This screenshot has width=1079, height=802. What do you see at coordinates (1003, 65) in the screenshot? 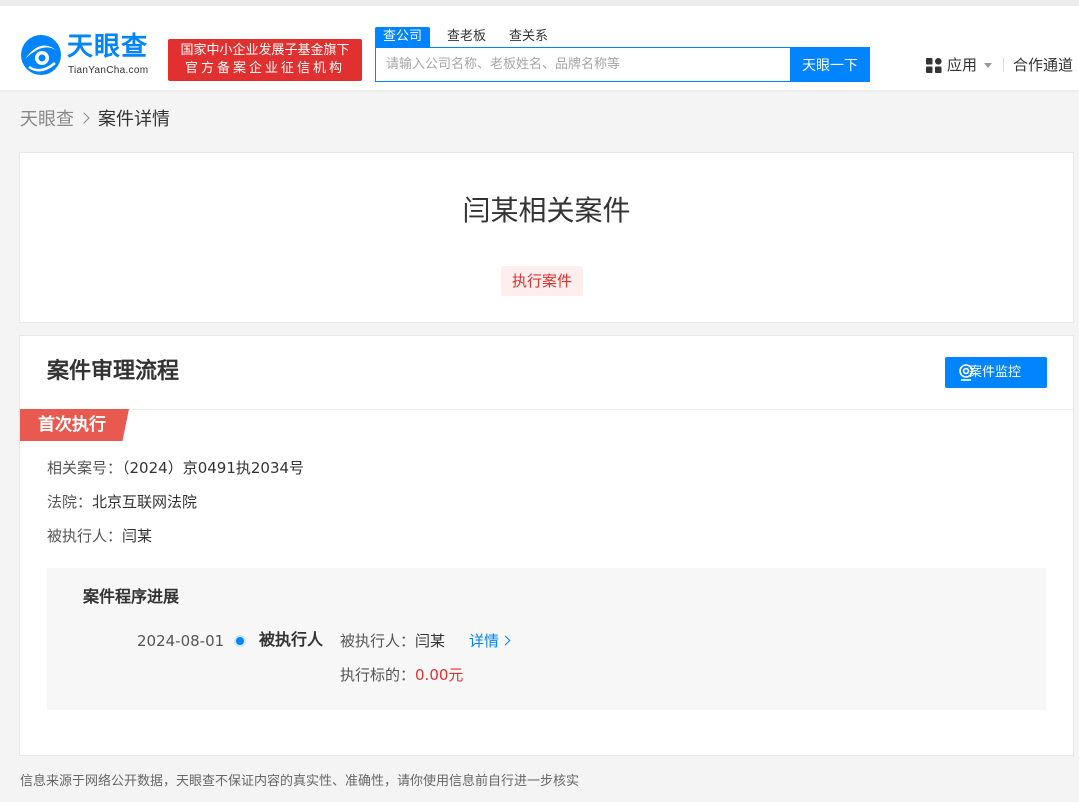
I see `nav-divider` at bounding box center [1003, 65].